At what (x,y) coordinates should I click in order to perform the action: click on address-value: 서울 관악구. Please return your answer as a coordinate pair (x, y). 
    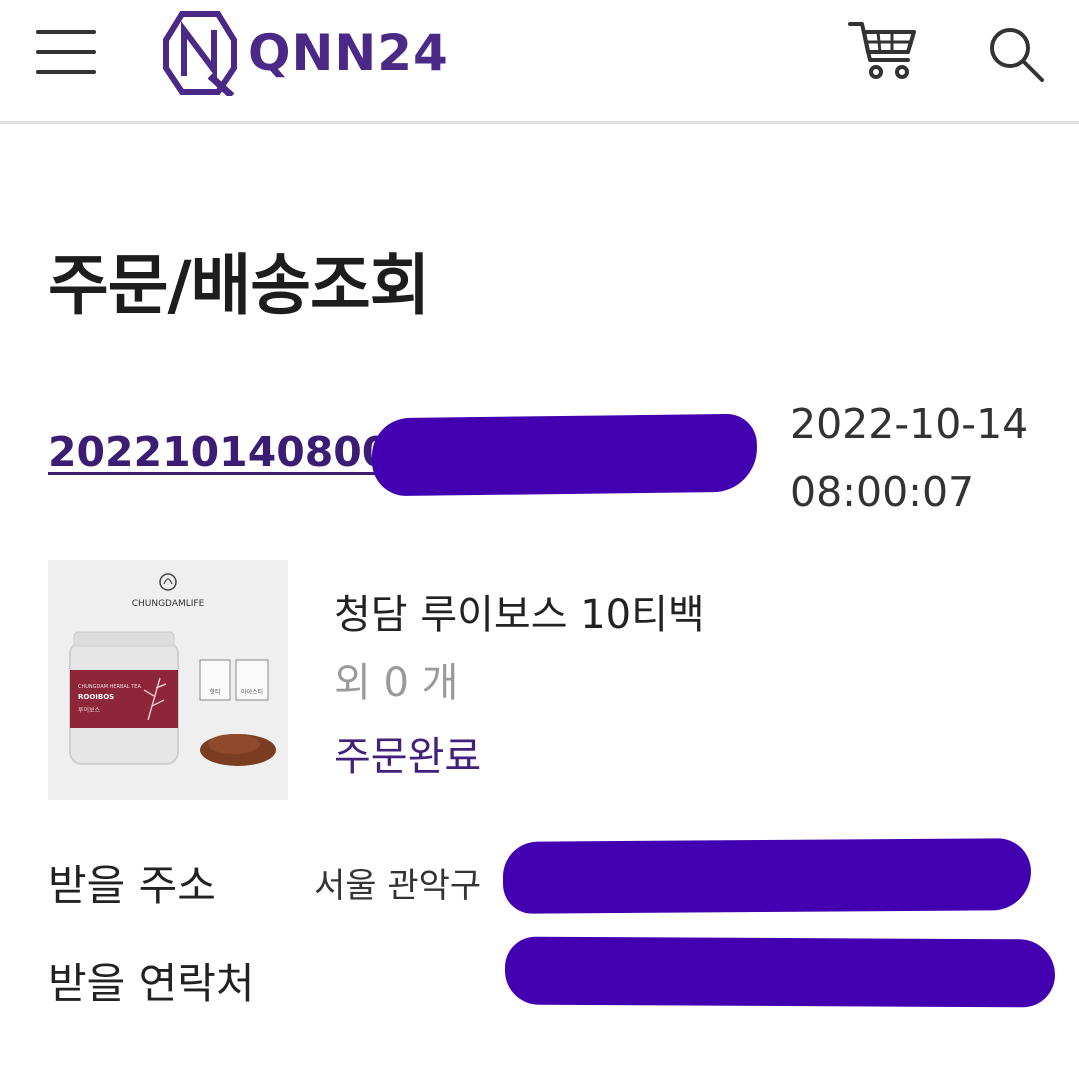
    Looking at the image, I should click on (398, 886).